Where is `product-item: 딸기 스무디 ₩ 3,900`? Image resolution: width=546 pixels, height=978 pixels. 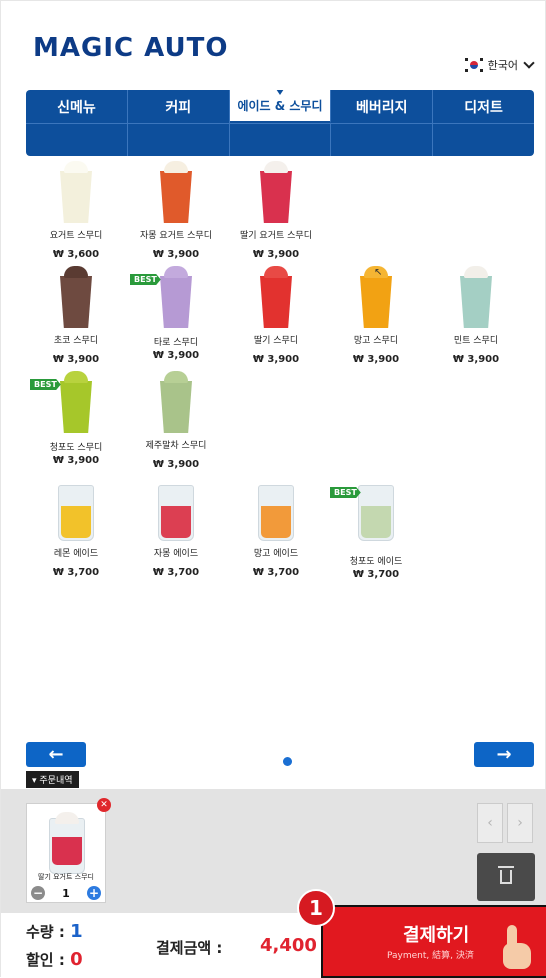 product-item: 딸기 스무디 ₩ 3,900 is located at coordinates (276, 315).